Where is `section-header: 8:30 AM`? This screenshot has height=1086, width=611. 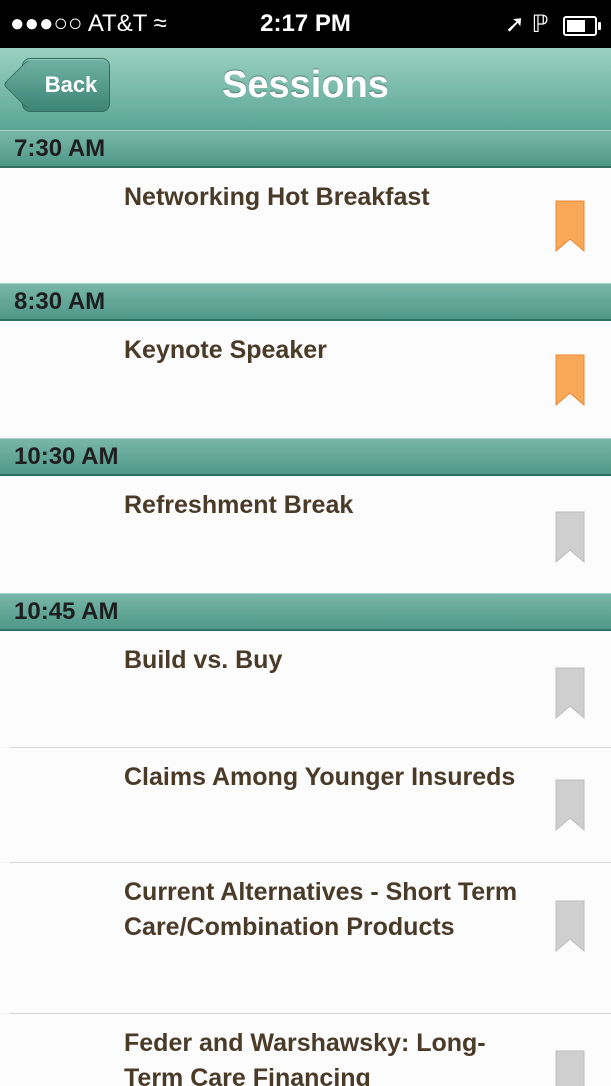 section-header: 8:30 AM is located at coordinates (305, 302).